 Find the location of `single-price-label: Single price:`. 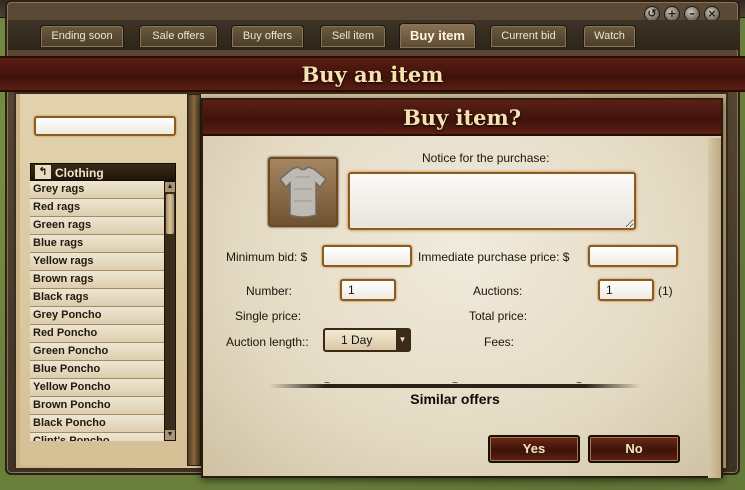

single-price-label: Single price: is located at coordinates (268, 316).